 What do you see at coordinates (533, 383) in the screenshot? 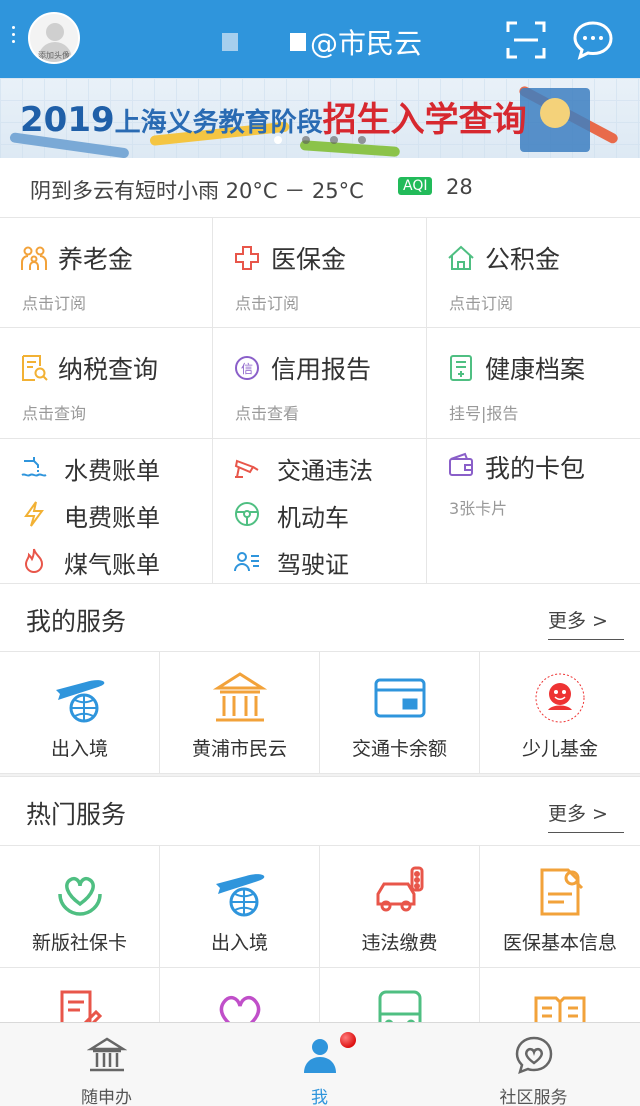
I see `card-health-record: 健康档案 挂号|报告` at bounding box center [533, 383].